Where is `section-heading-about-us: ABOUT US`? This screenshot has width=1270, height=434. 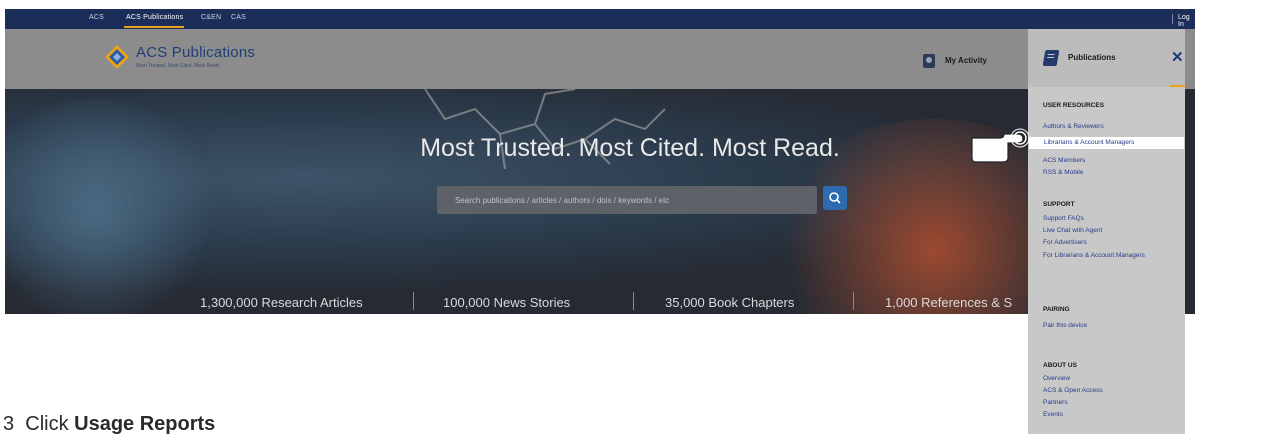
section-heading-about-us: ABOUT US is located at coordinates (1060, 365).